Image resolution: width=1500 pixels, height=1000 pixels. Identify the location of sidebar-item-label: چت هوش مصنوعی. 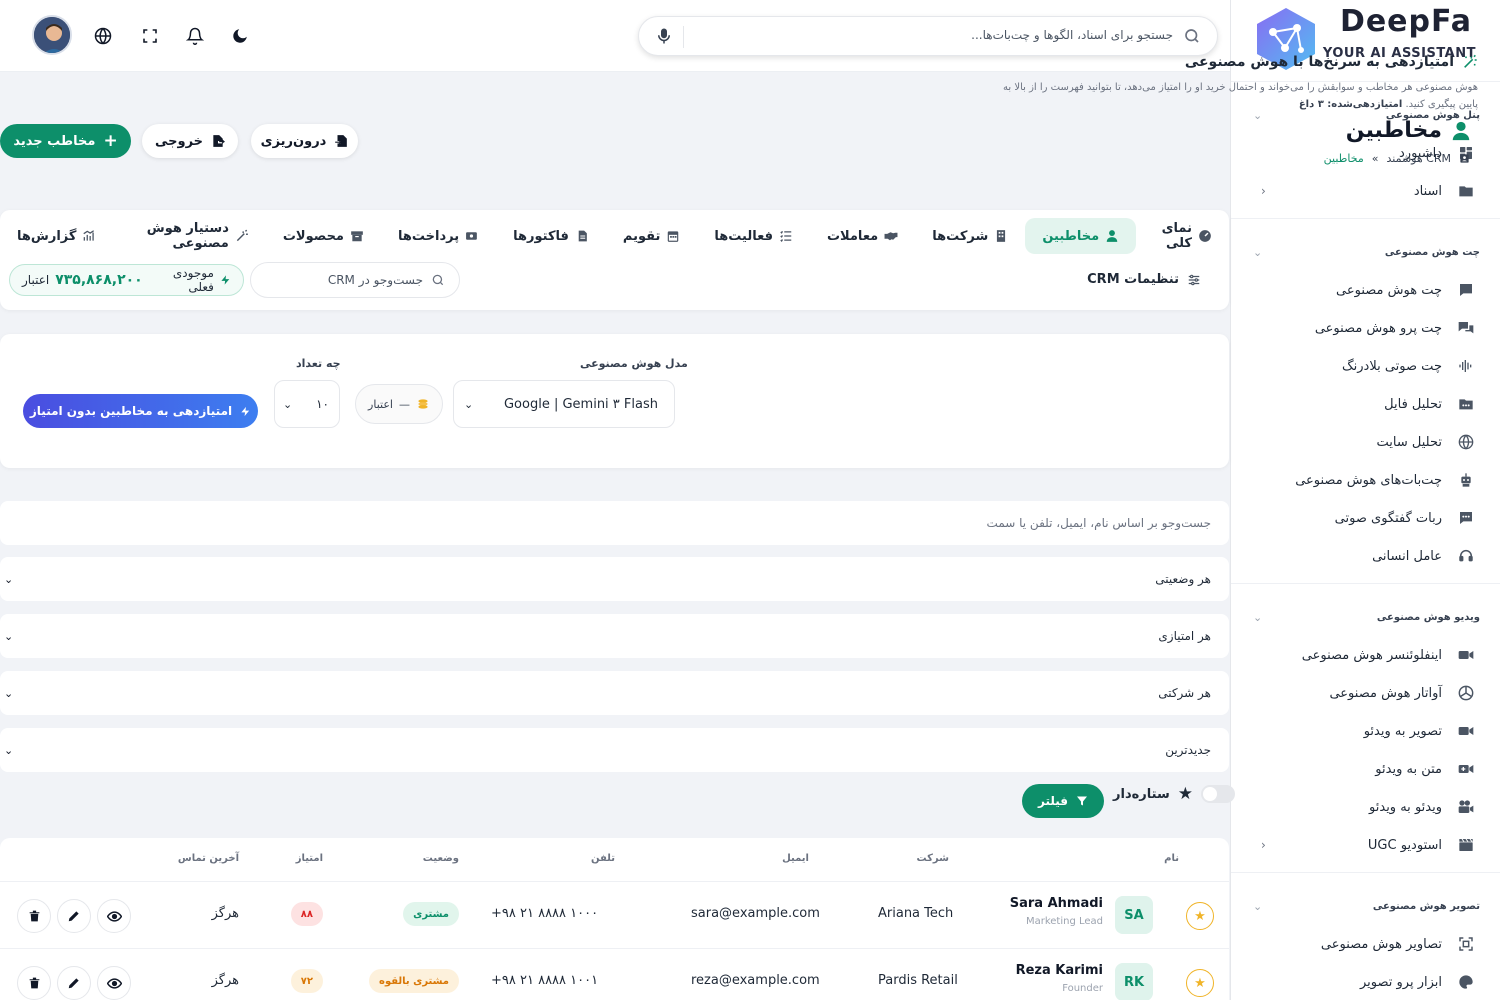
(1389, 290).